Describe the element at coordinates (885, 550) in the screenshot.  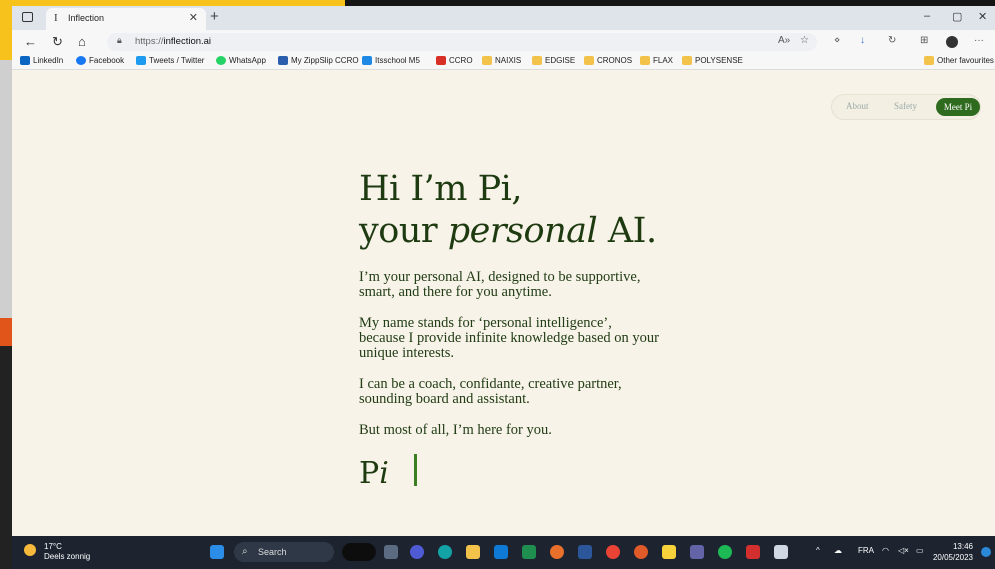
I see `wifi-icon: ◠` at that location.